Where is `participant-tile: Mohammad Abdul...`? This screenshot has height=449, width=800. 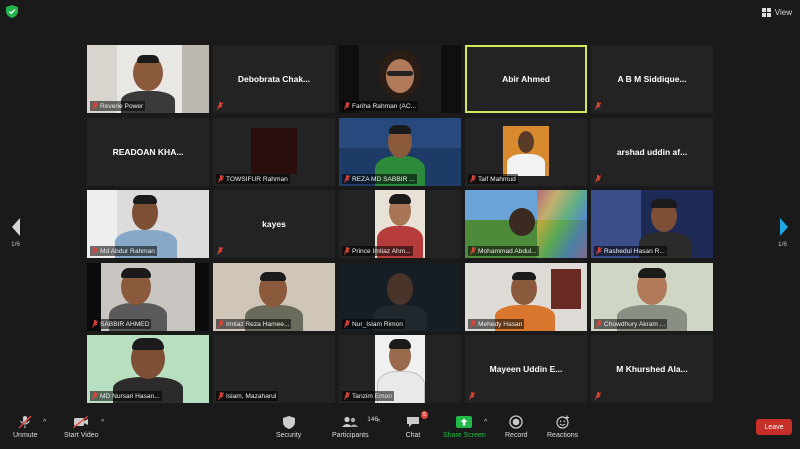
participant-tile: Mohammad Abdul... is located at coordinates (526, 224).